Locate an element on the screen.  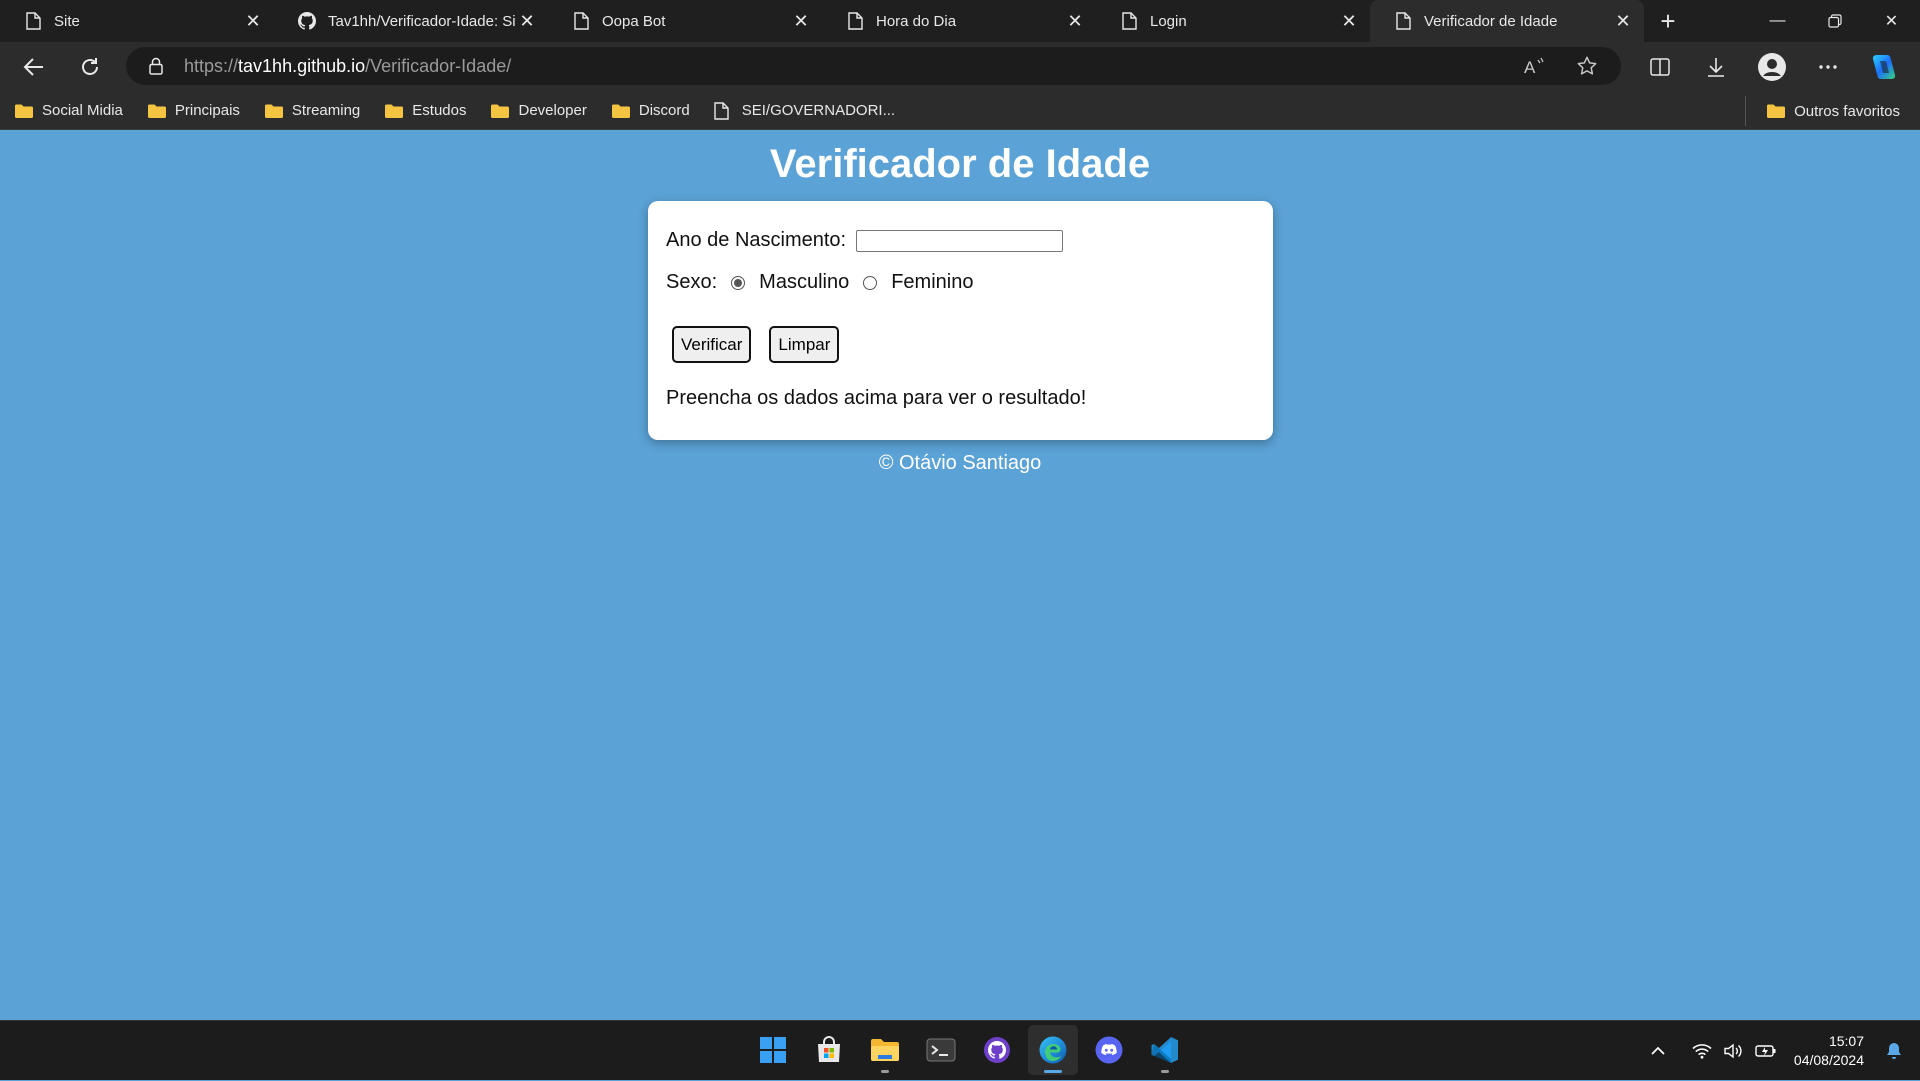
active-indicator is located at coordinates (1053, 1071).